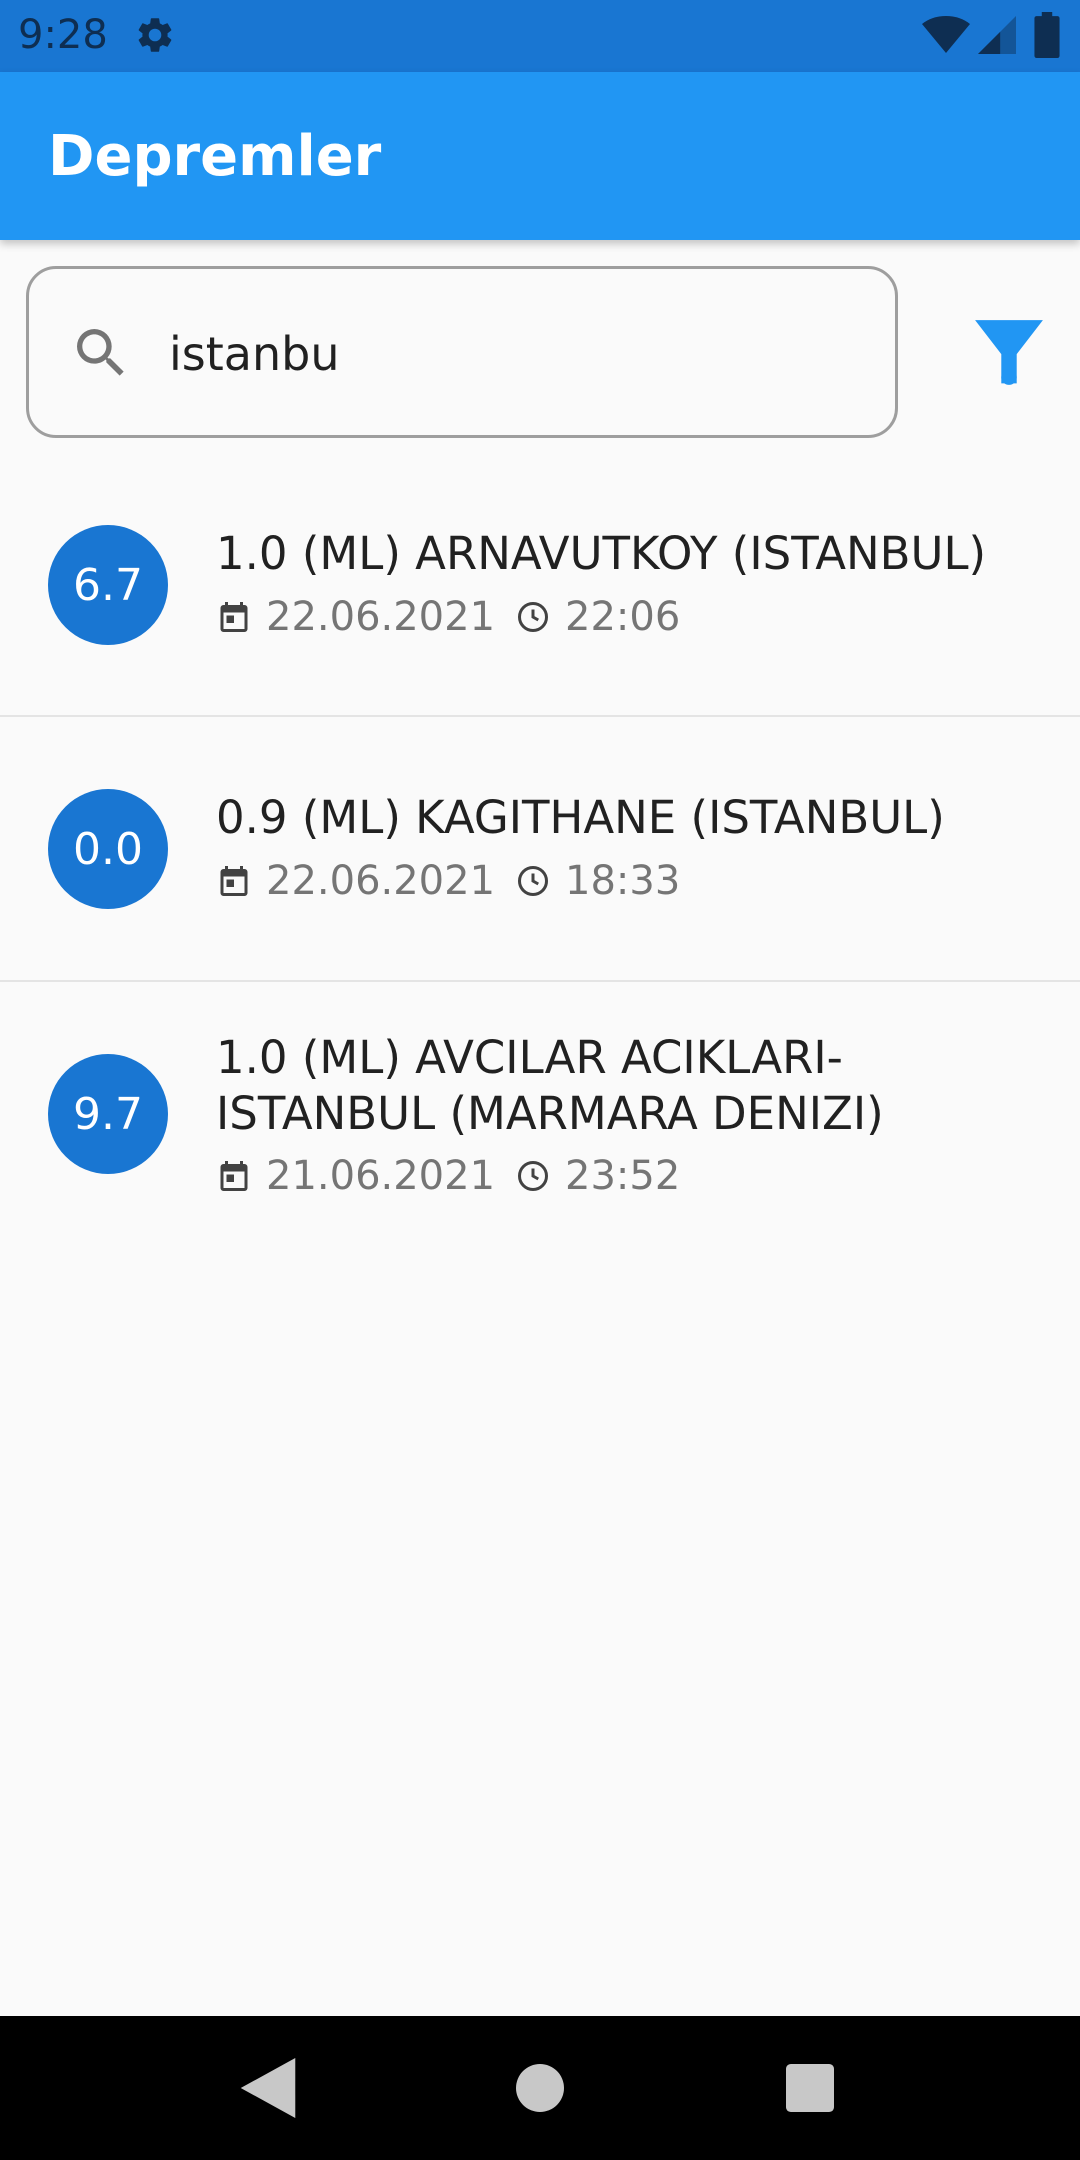  What do you see at coordinates (580, 817) in the screenshot?
I see `earthquake-title: 0.9 (ML) KAGITHANE (ISTANBUL)` at bounding box center [580, 817].